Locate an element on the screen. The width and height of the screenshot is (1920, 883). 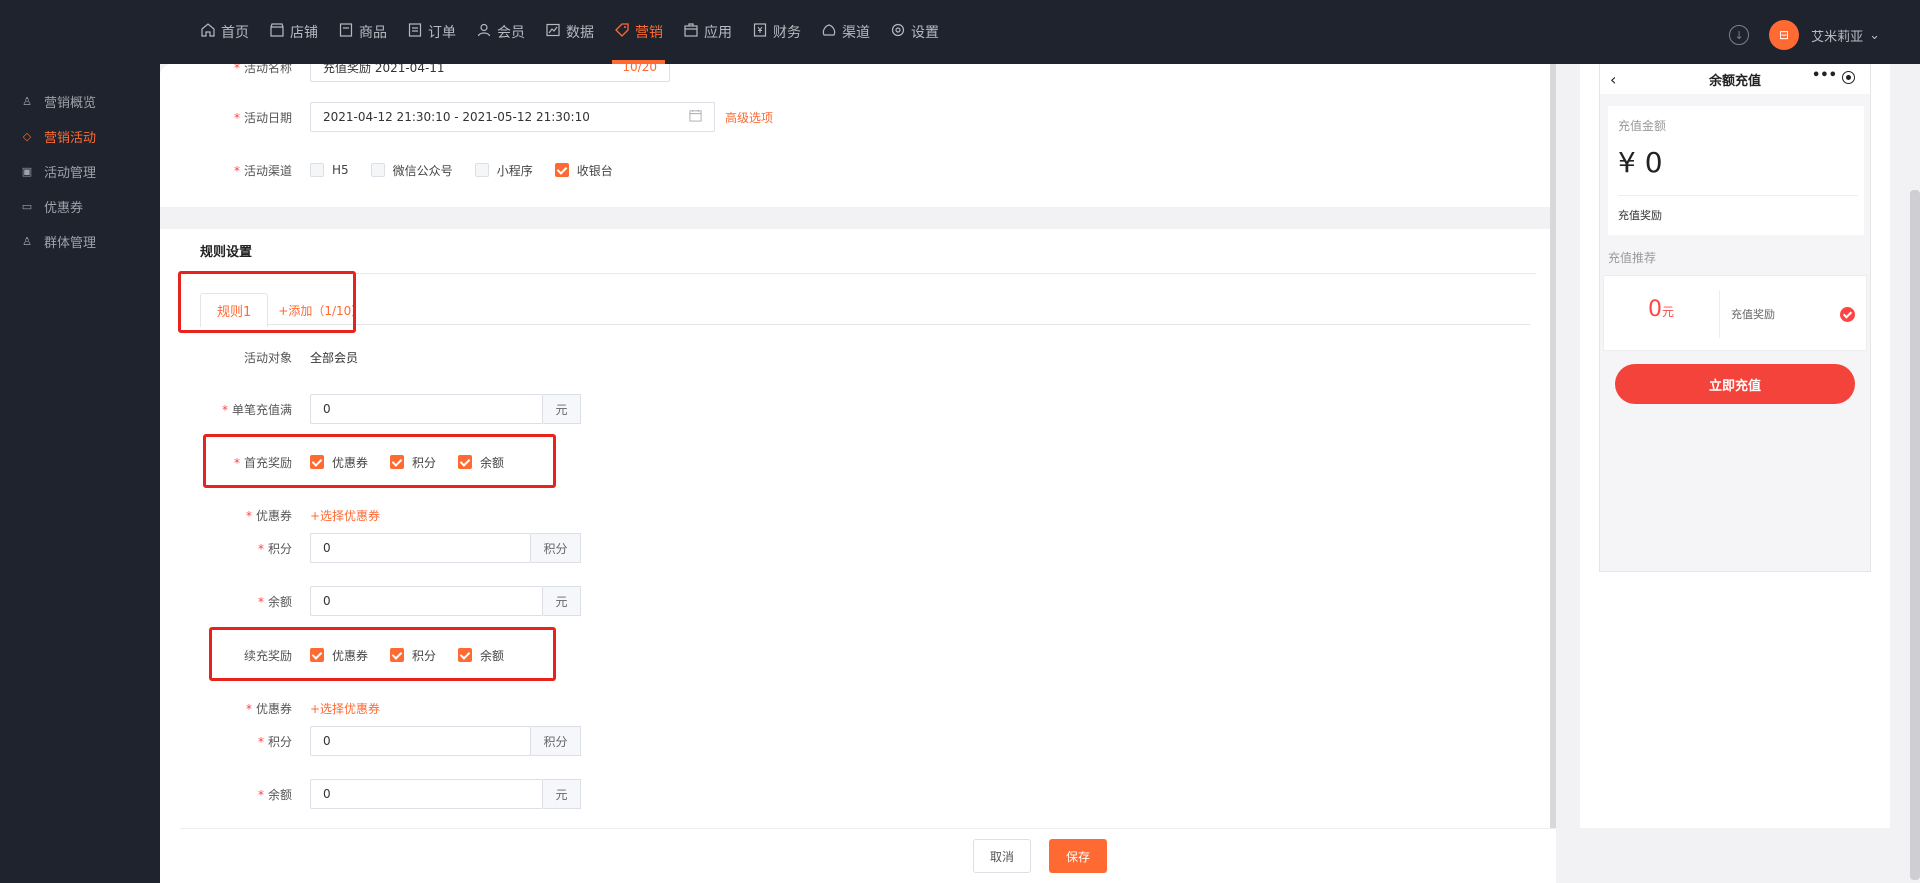
phone-header: ‹ 余额充值 ••• is located at coordinates (1735, 79).